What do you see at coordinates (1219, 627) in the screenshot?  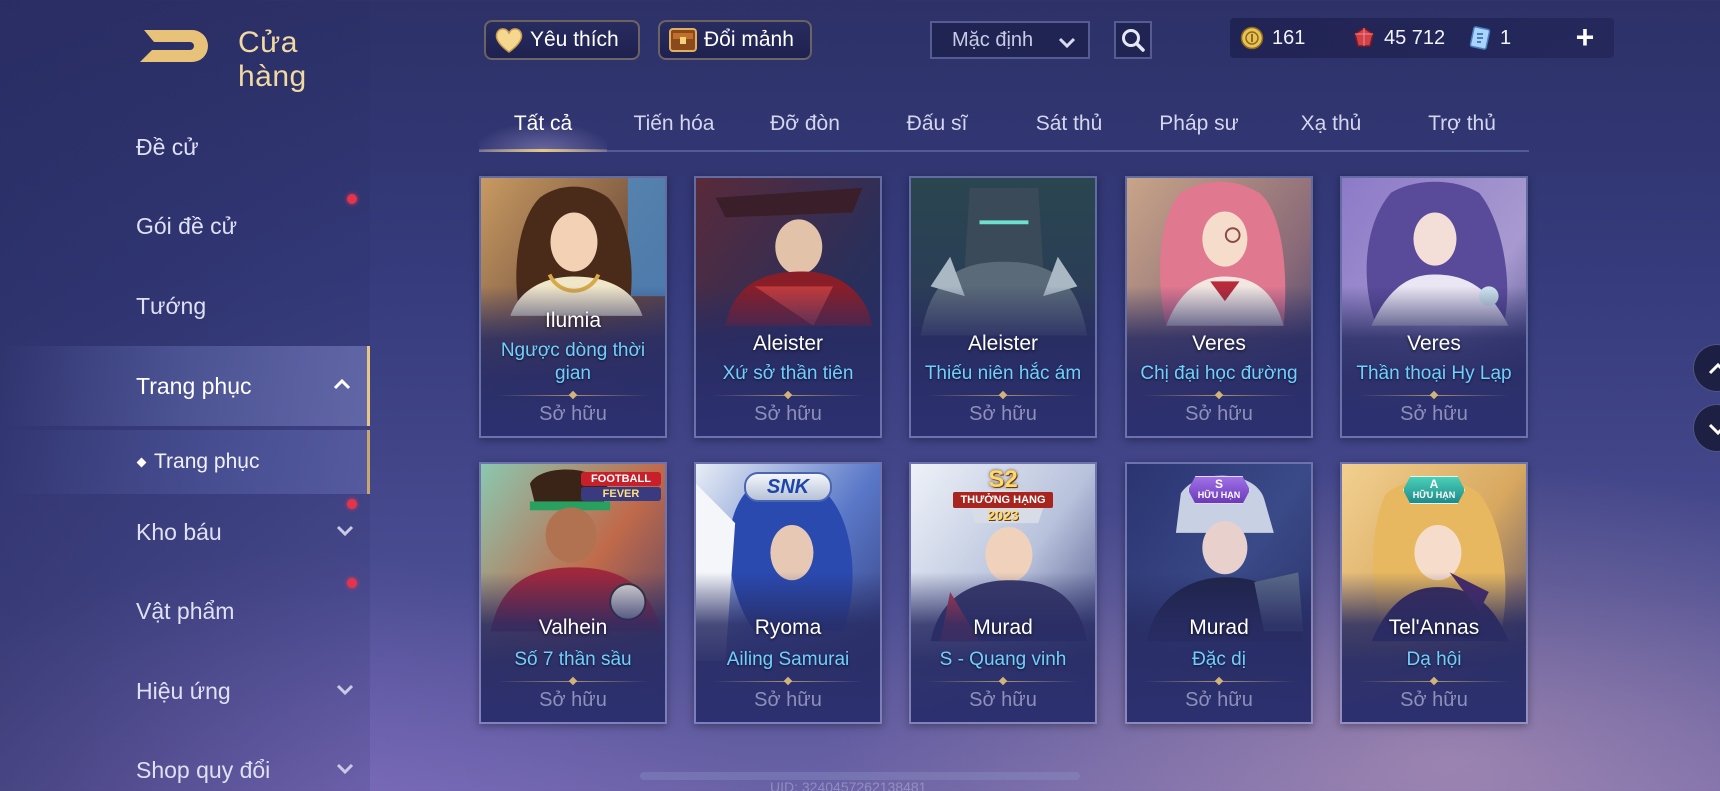 I see `hero-name: Murad` at bounding box center [1219, 627].